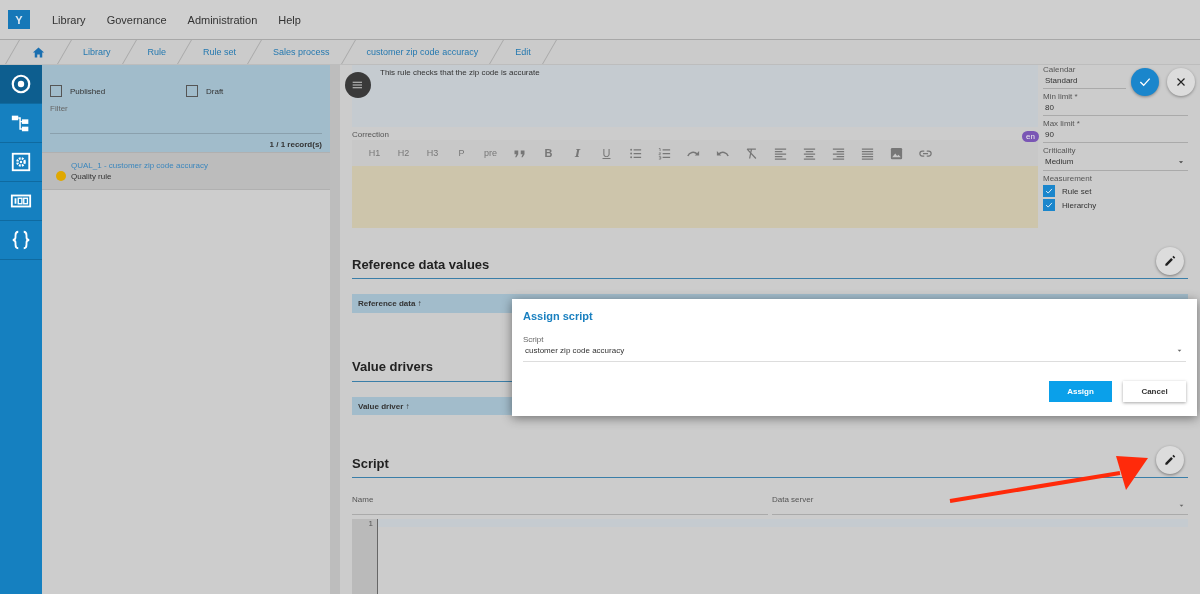 The image size is (1200, 594). Describe the element at coordinates (97, 52) in the screenshot. I see `breadcrumb-link: Library` at that location.